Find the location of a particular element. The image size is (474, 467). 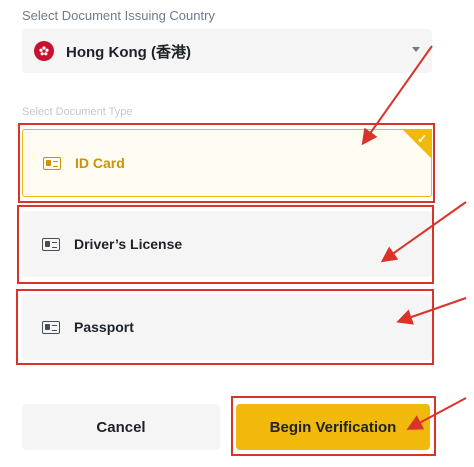

license-card-icon is located at coordinates (51, 244).